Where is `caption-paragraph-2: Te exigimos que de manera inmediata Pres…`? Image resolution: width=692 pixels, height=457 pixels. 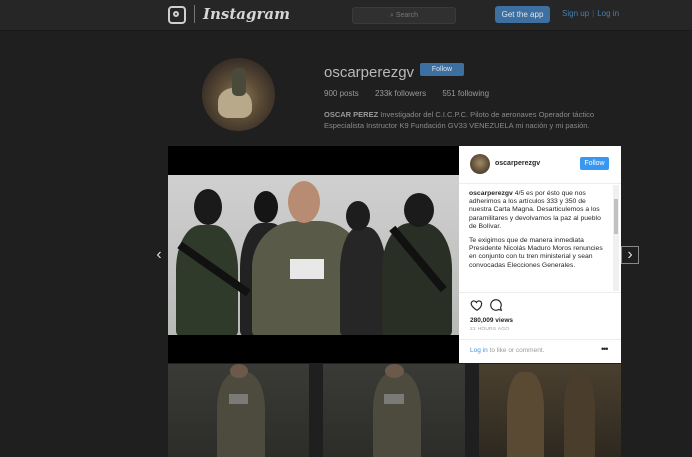 caption-paragraph-2: Te exigimos que de manera inmediata Pres… is located at coordinates (536, 253).